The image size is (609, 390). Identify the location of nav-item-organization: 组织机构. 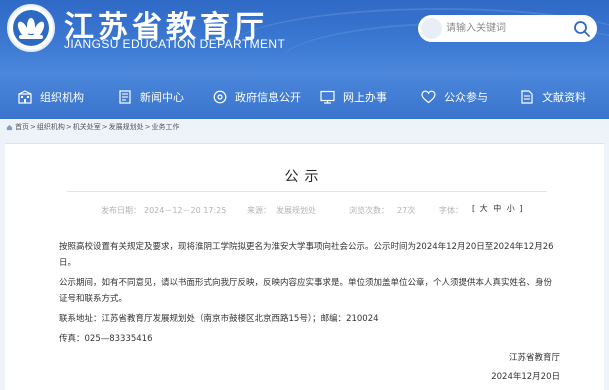
(51, 97).